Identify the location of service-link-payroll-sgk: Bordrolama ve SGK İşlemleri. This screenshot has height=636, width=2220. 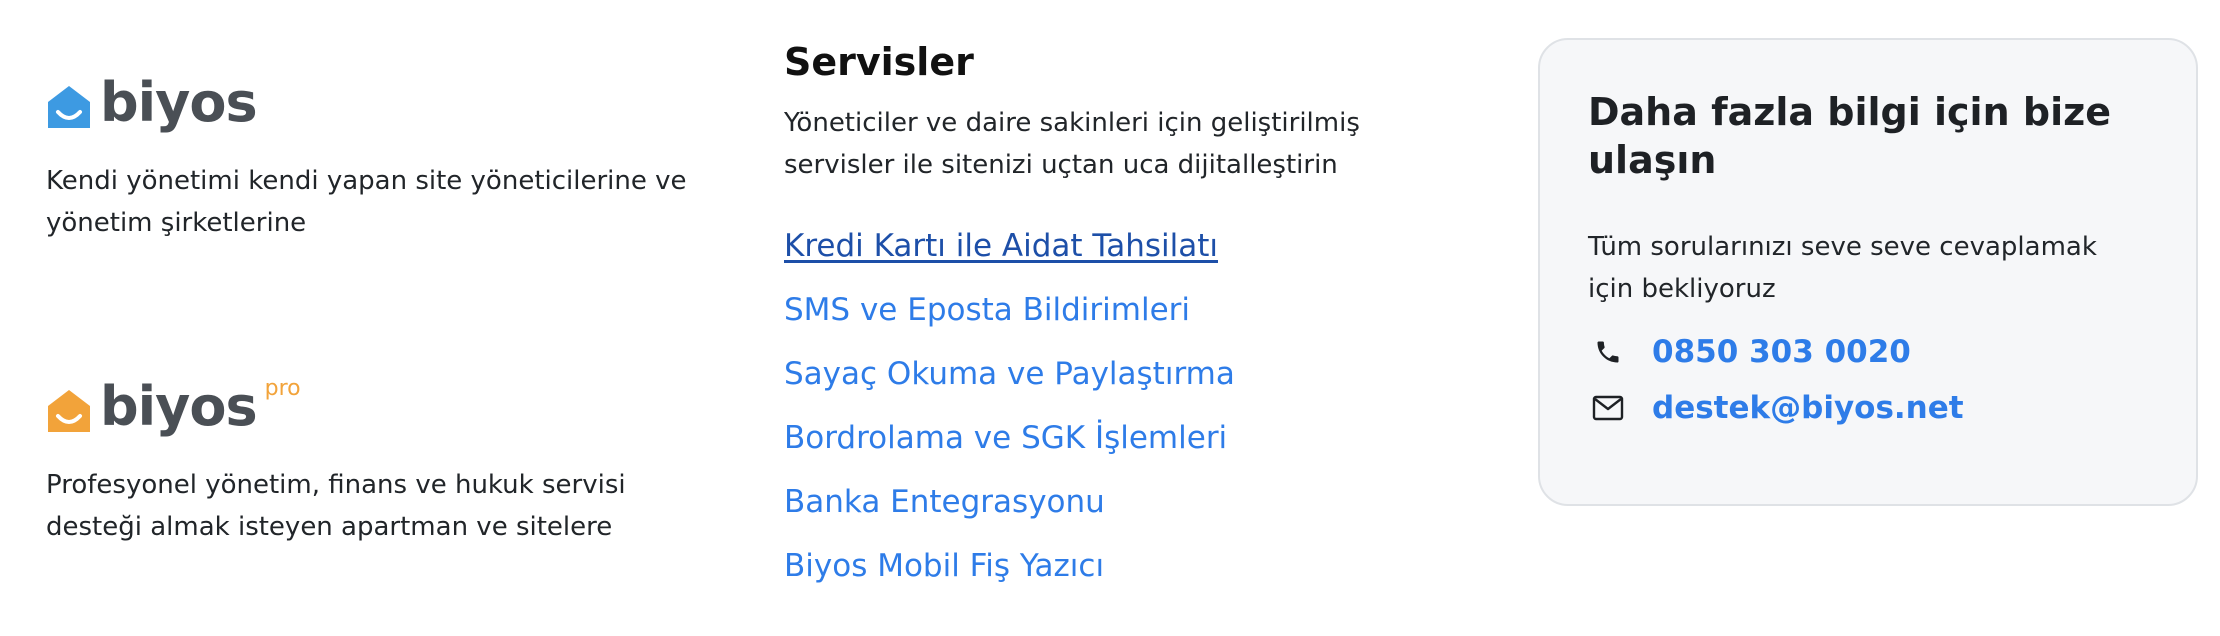
(1005, 438).